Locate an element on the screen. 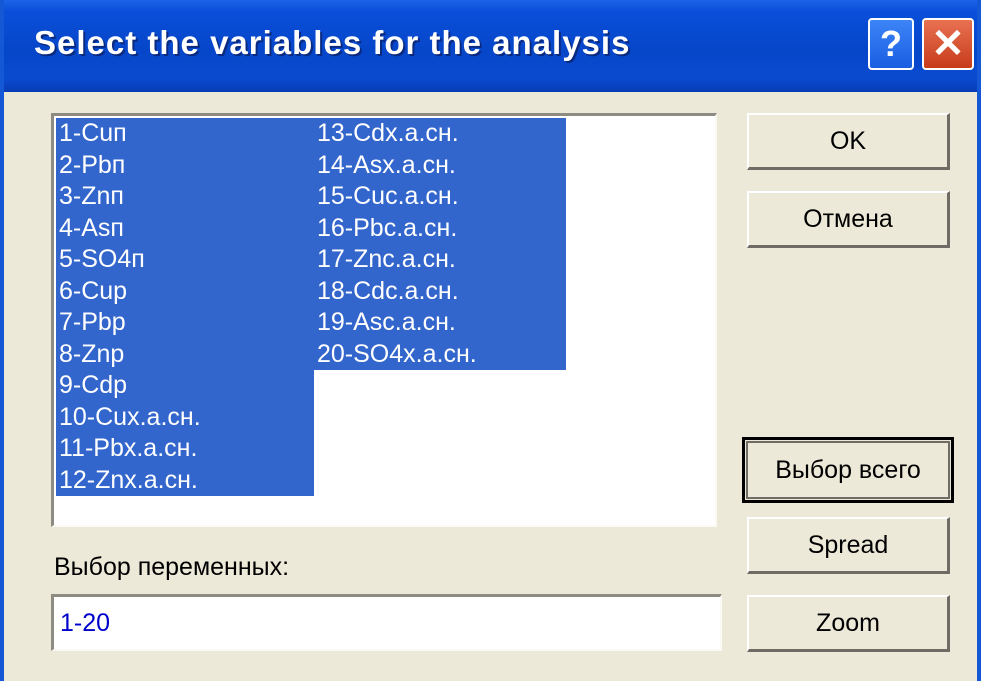 This screenshot has width=981, height=681. list-item: 2-Pbп is located at coordinates (185, 166).